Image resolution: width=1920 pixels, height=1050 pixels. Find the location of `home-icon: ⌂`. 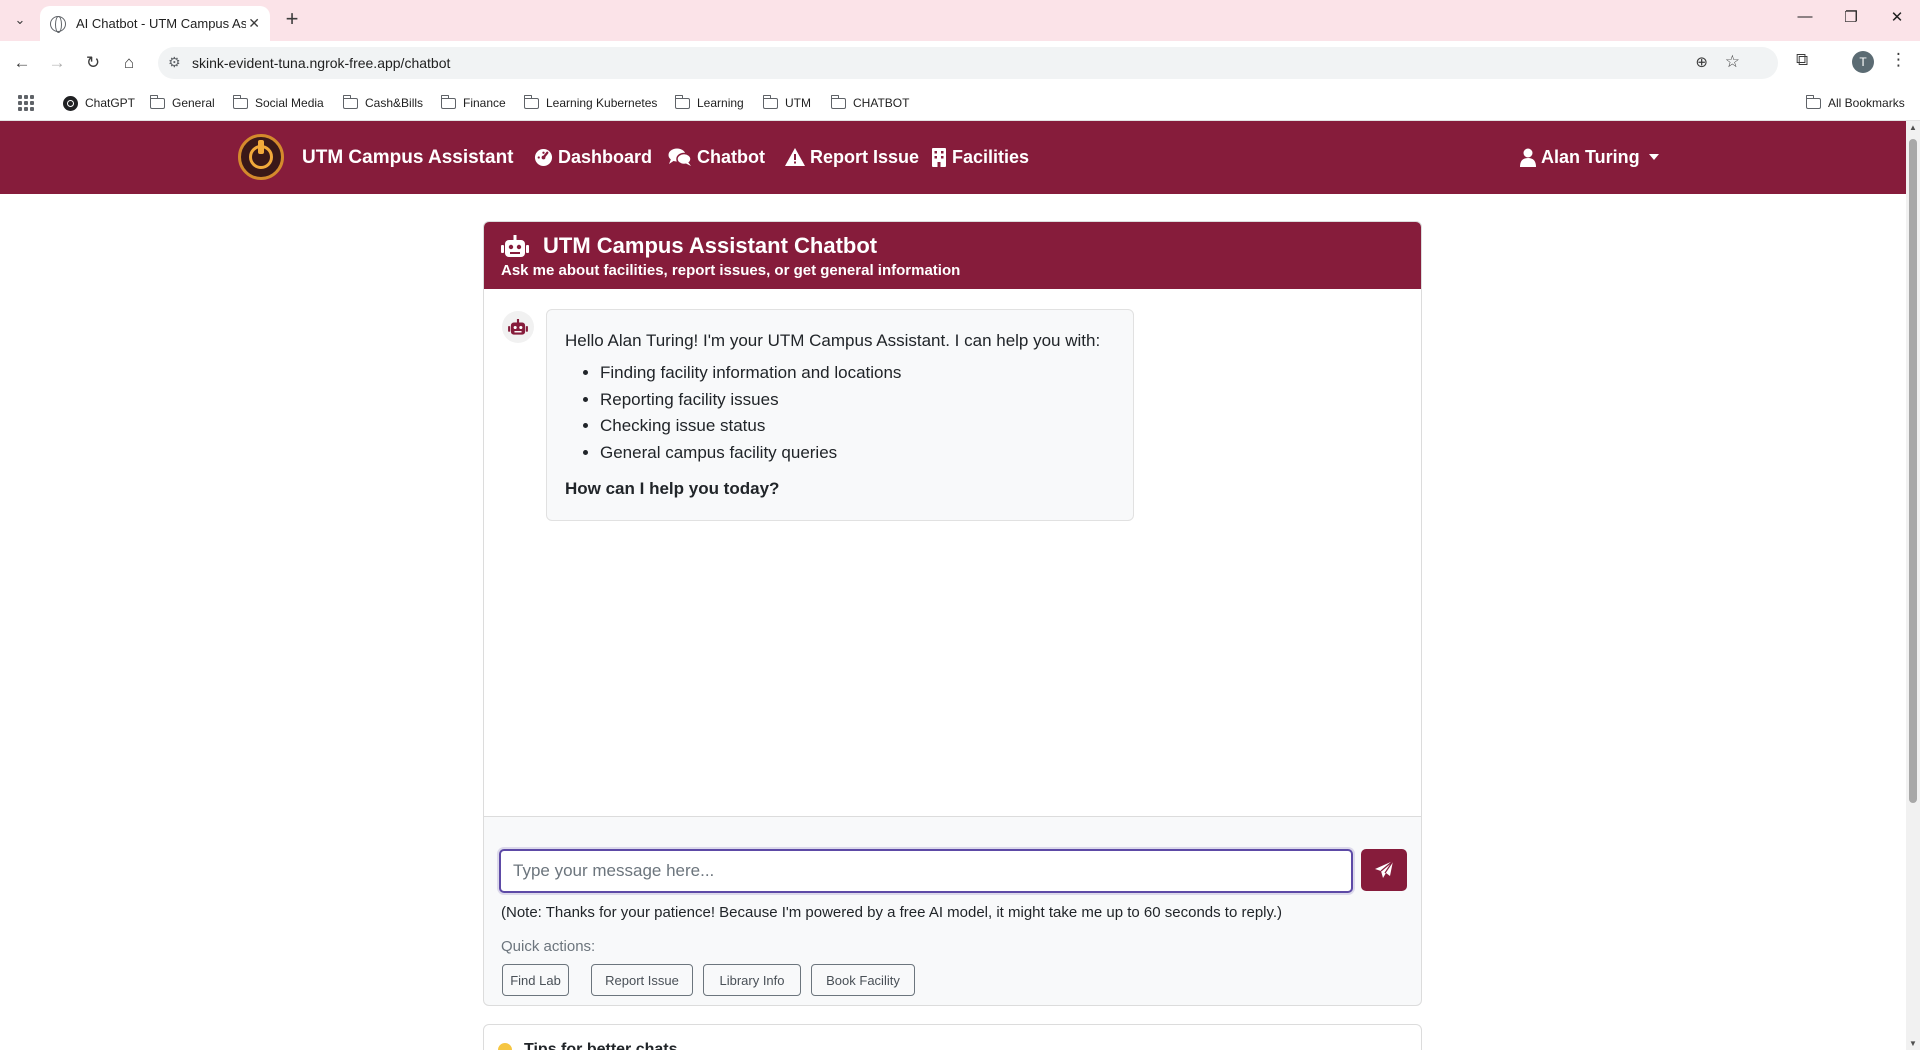

home-icon: ⌂ is located at coordinates (129, 63).